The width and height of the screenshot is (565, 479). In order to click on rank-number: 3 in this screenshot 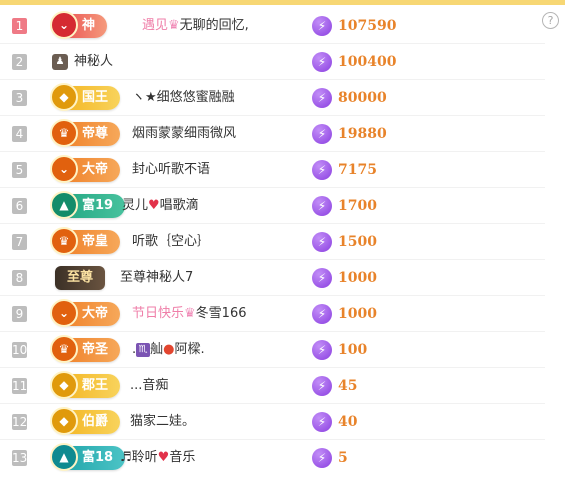, I will do `click(19, 98)`.